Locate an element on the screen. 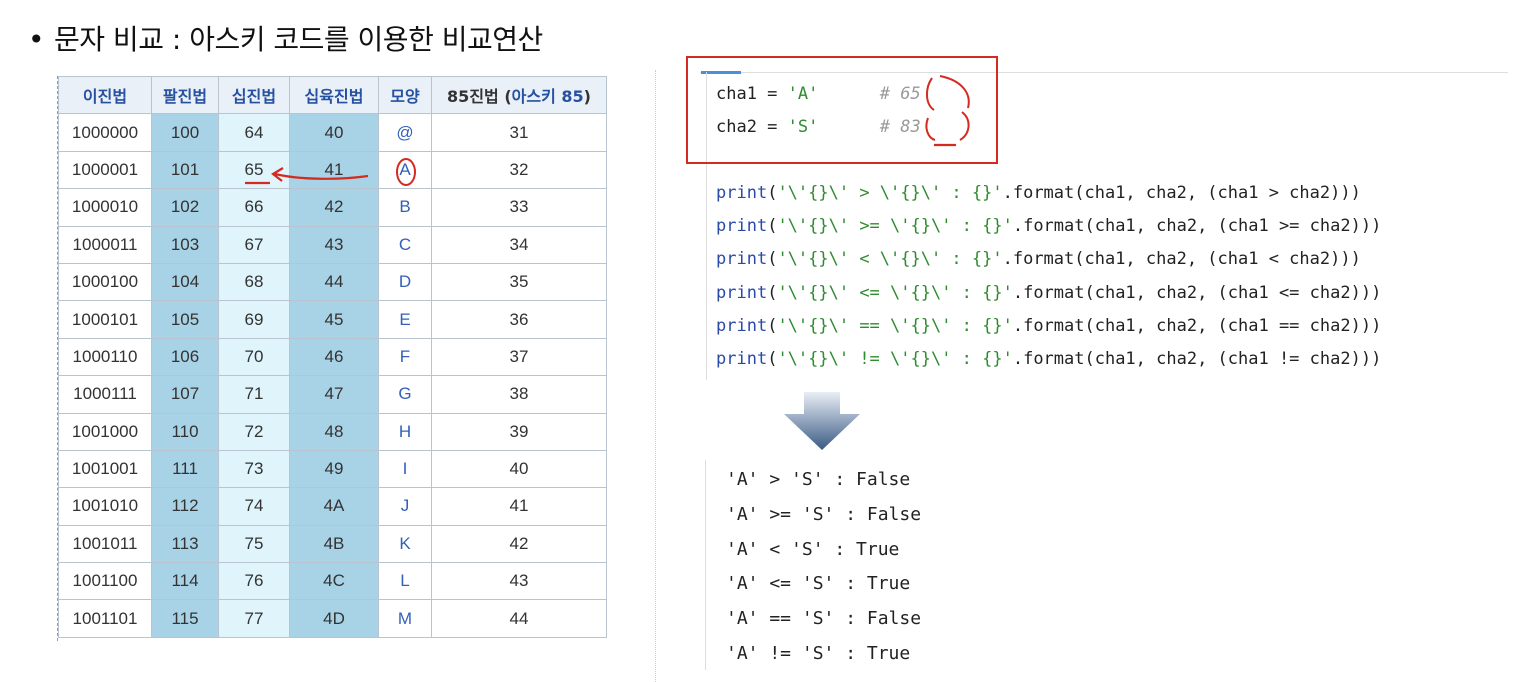 This screenshot has width=1534, height=682. table-row: 1000001 101 65 41 A 32 is located at coordinates (332, 170).